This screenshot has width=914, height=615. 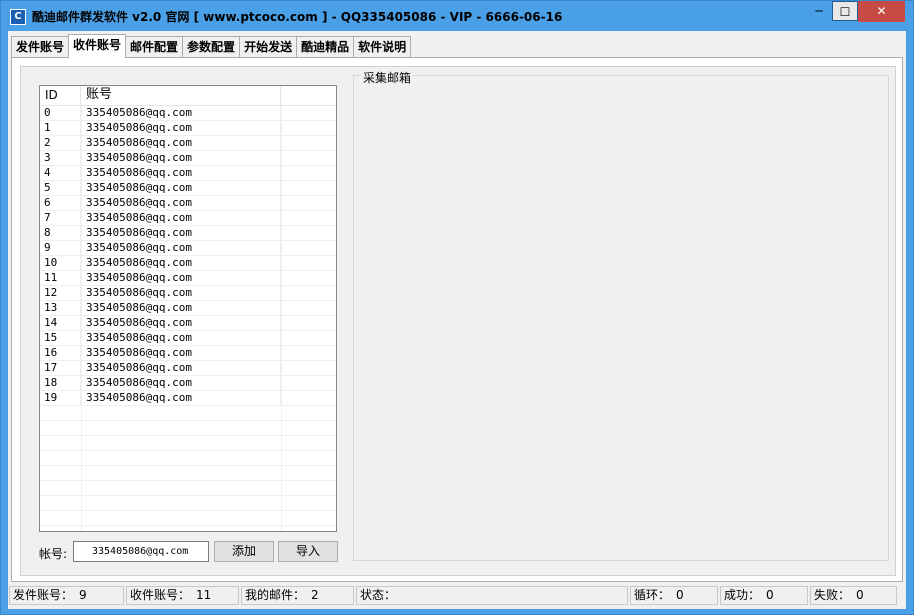 I want to click on cell-id: 8, so click(x=60, y=233).